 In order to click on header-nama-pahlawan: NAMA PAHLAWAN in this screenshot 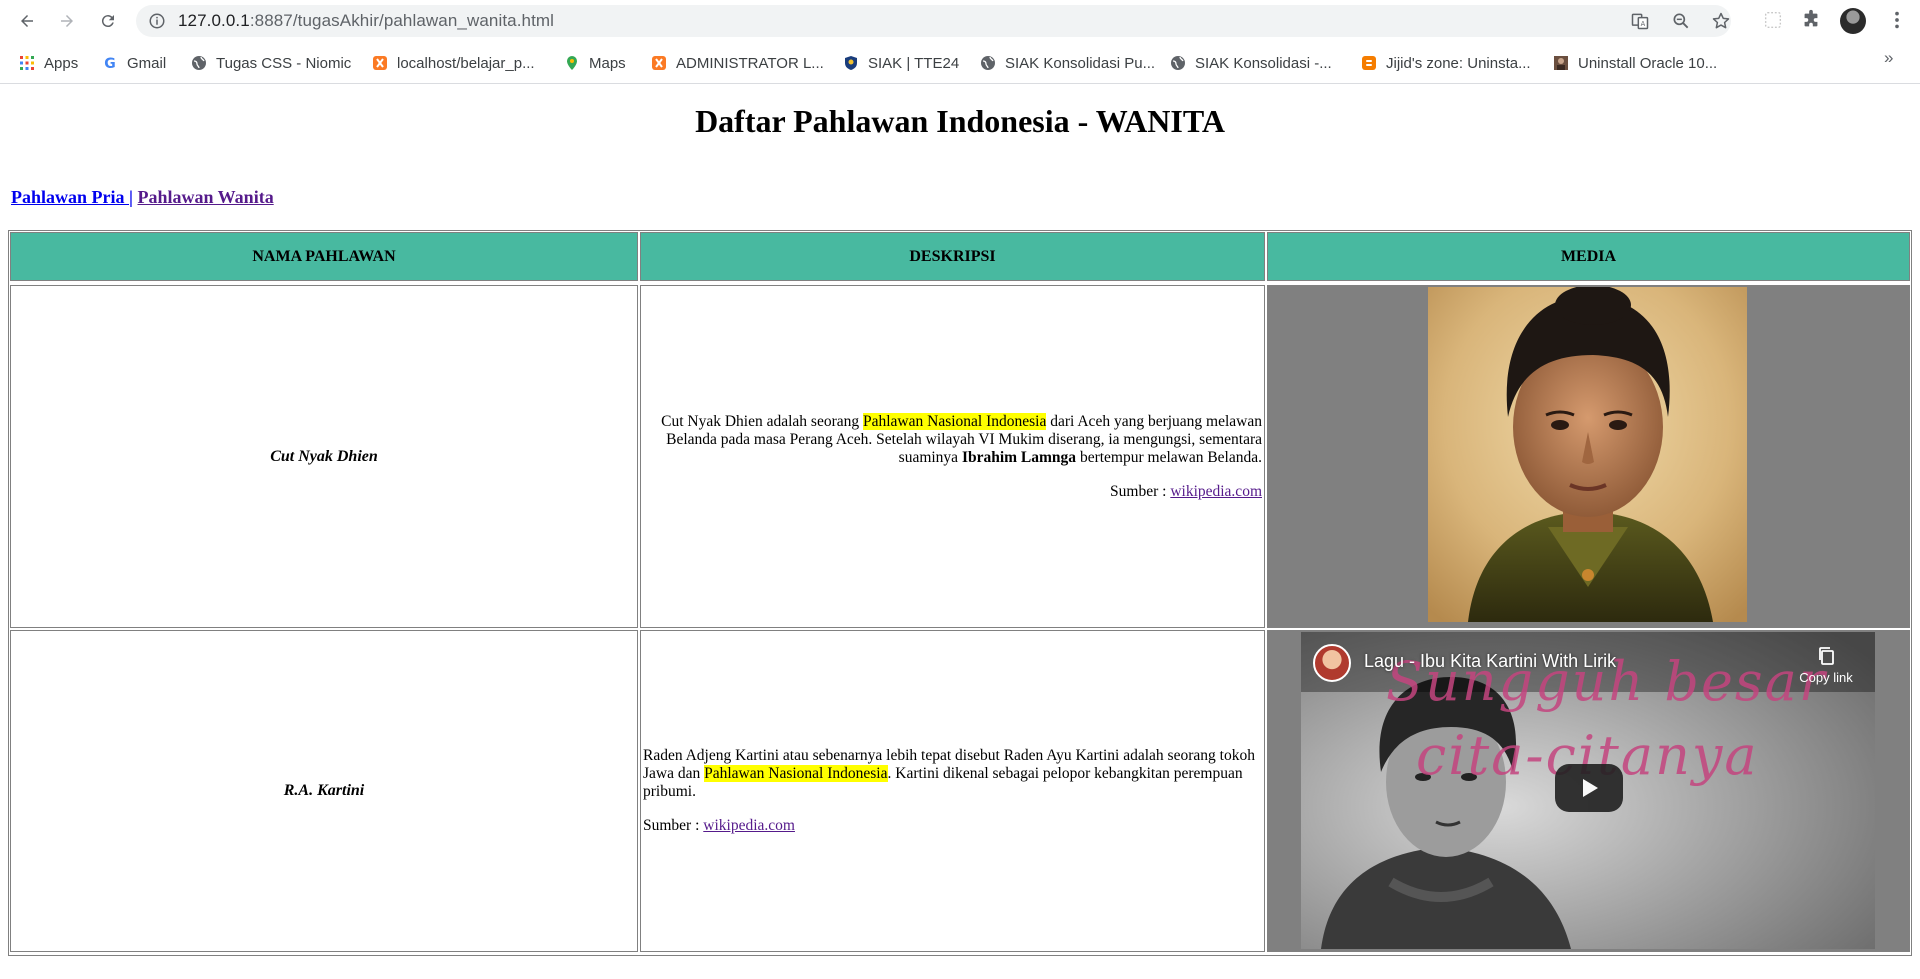, I will do `click(324, 256)`.